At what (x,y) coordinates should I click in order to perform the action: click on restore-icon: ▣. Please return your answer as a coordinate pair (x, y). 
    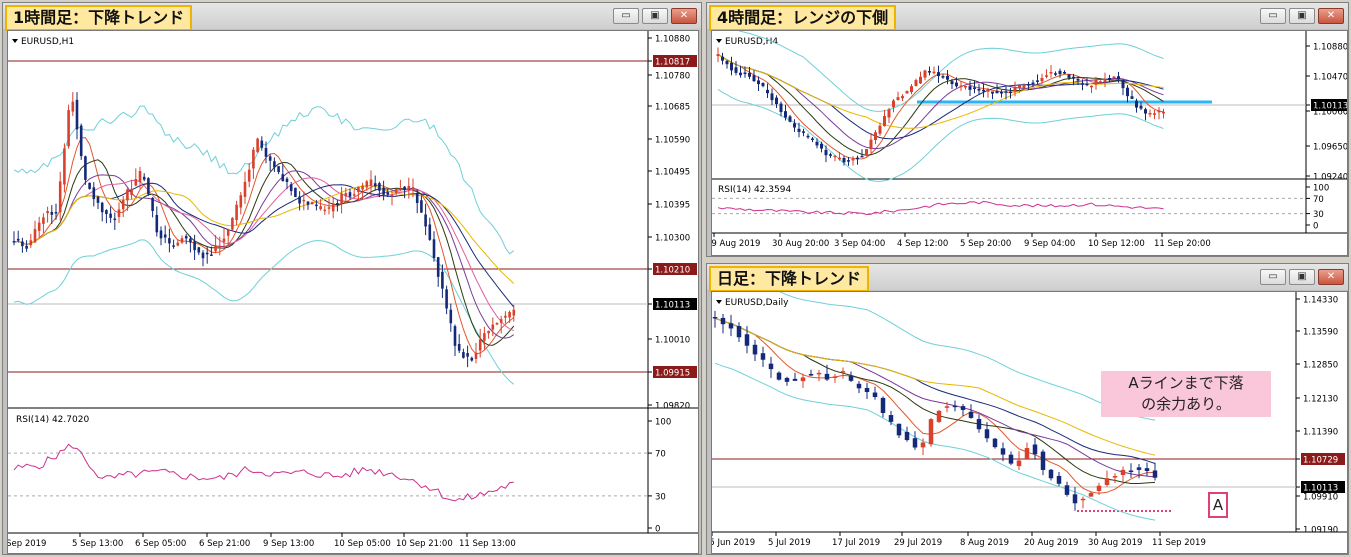
    Looking at the image, I should click on (655, 15).